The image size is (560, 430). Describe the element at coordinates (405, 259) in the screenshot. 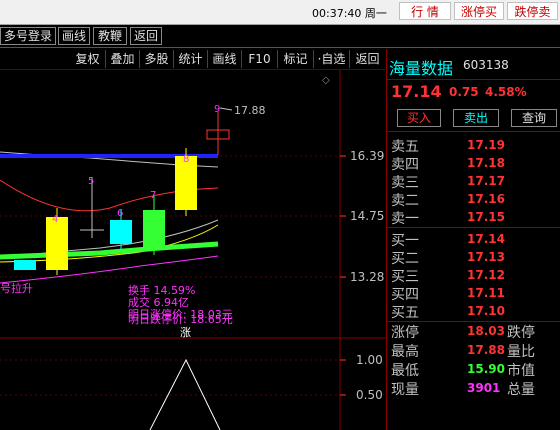

I see `bid-label: 买二` at that location.